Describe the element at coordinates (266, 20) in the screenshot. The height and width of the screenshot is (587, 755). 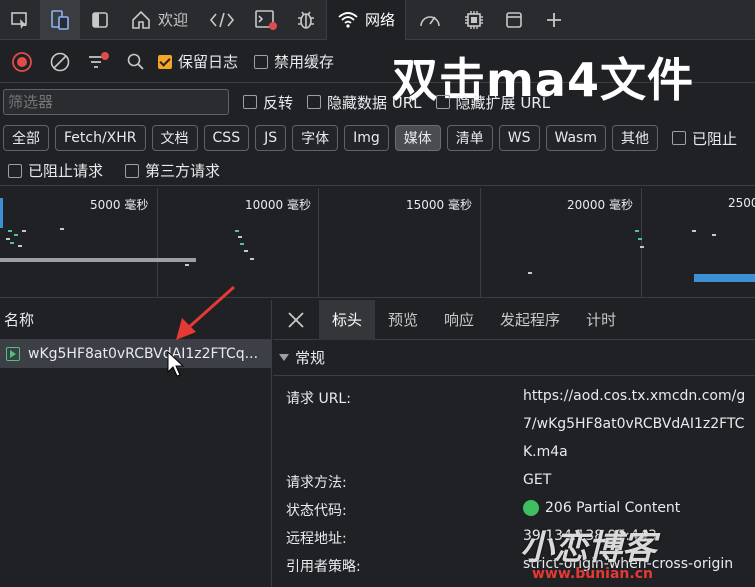
I see `console-icon` at that location.